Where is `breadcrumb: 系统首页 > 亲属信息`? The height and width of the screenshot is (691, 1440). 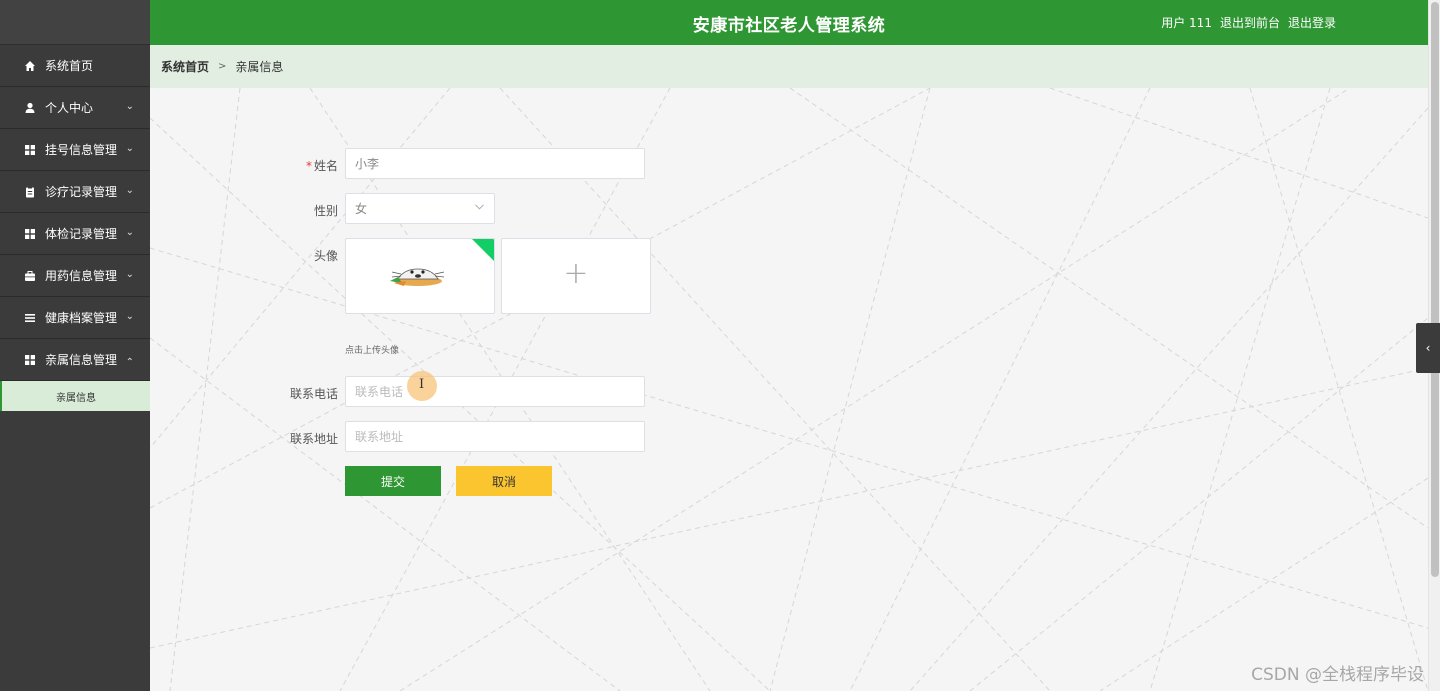 breadcrumb: 系统首页 > 亲属信息 is located at coordinates (789, 66).